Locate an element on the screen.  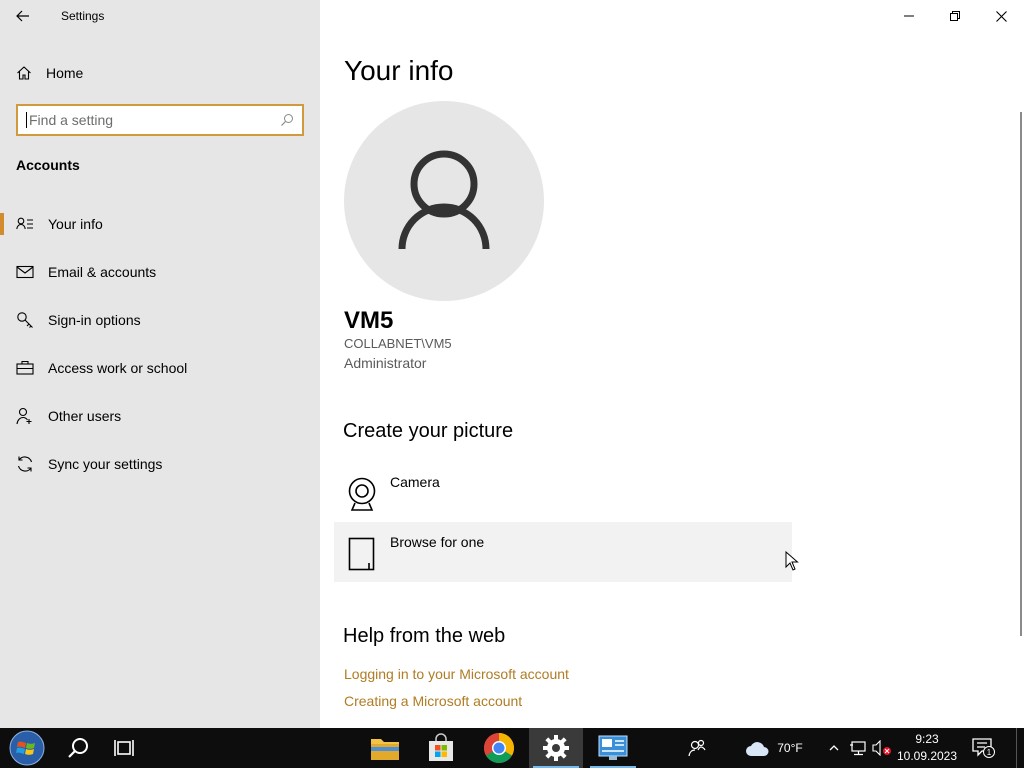
person-add-icon is located at coordinates (25, 416).